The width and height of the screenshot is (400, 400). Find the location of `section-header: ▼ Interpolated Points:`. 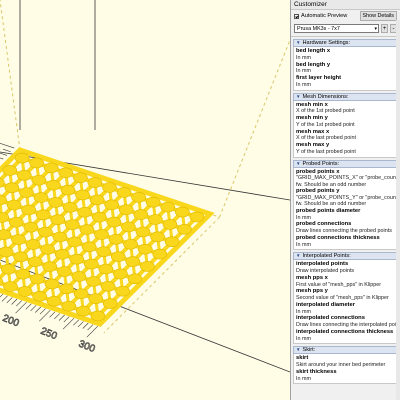

section-header: ▼ Interpolated Points: is located at coordinates (345, 256).